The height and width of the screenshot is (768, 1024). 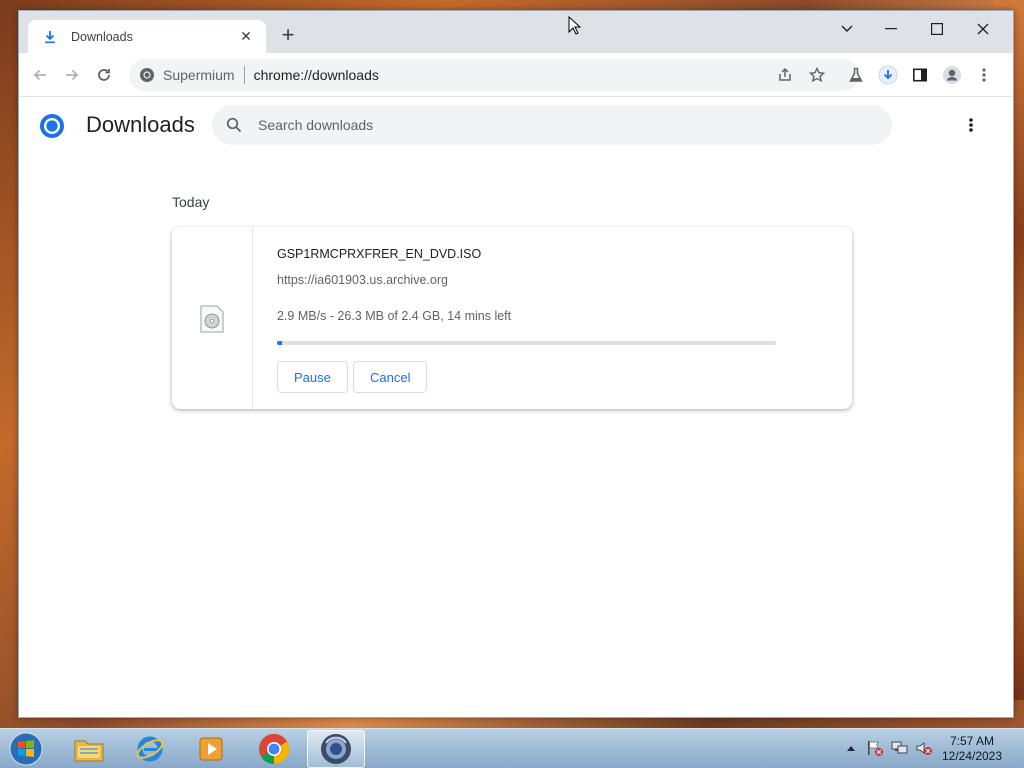 What do you see at coordinates (147, 36) in the screenshot?
I see `tab-downloads: Downloads ✕` at bounding box center [147, 36].